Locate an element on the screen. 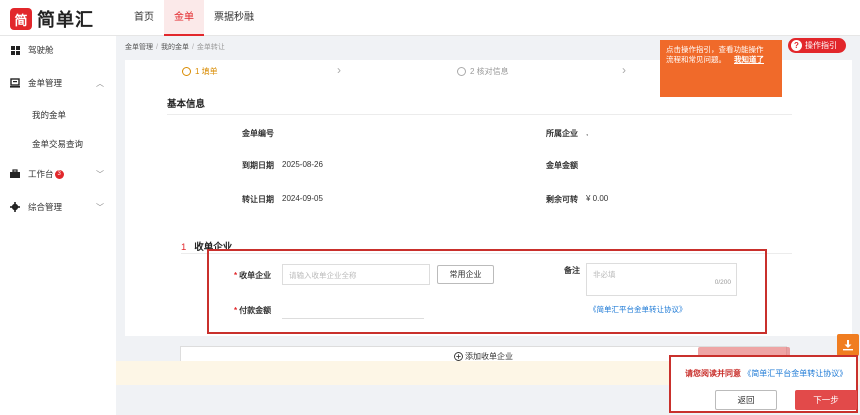 The height and width of the screenshot is (415, 860). value-due-date: 2025-08-26 is located at coordinates (302, 164).